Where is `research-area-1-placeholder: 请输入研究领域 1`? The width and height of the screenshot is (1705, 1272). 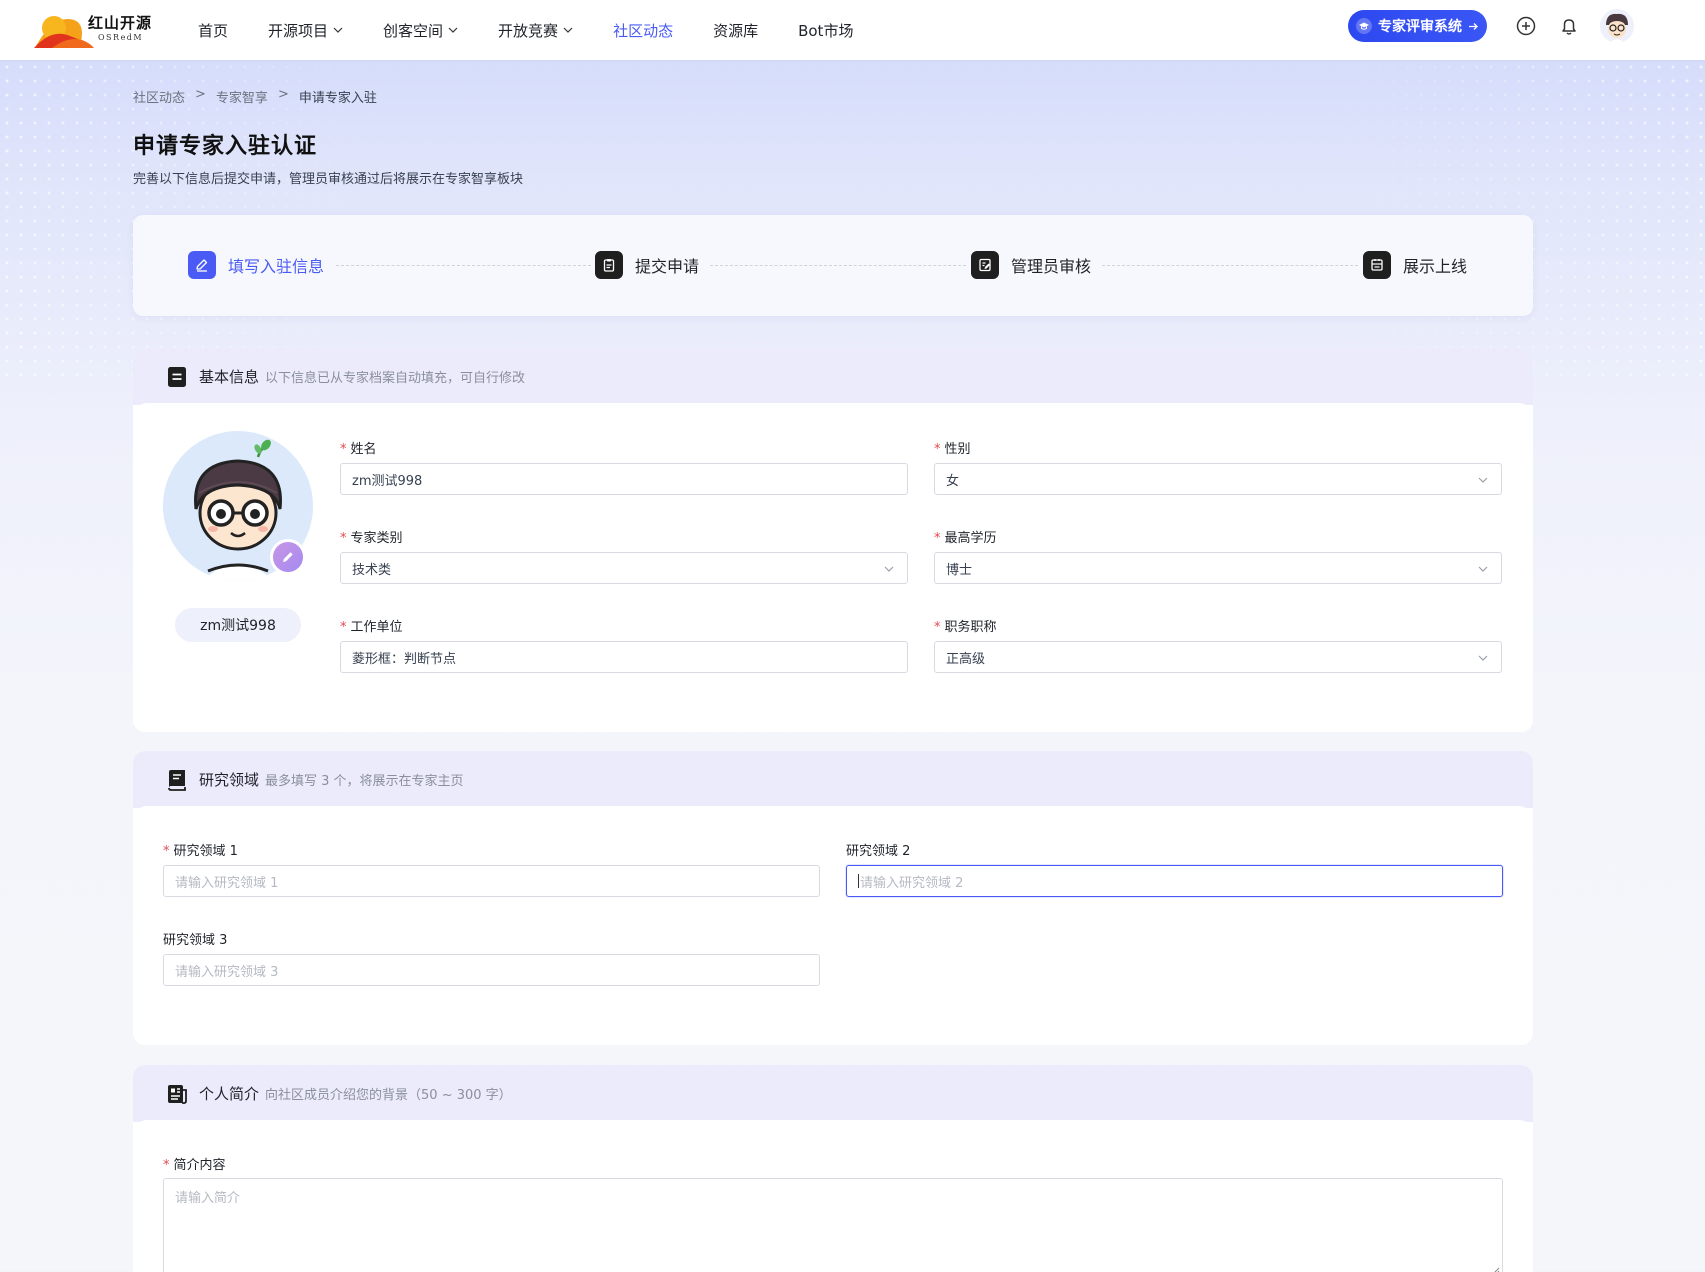 research-area-1-placeholder: 请输入研究领域 1 is located at coordinates (227, 883).